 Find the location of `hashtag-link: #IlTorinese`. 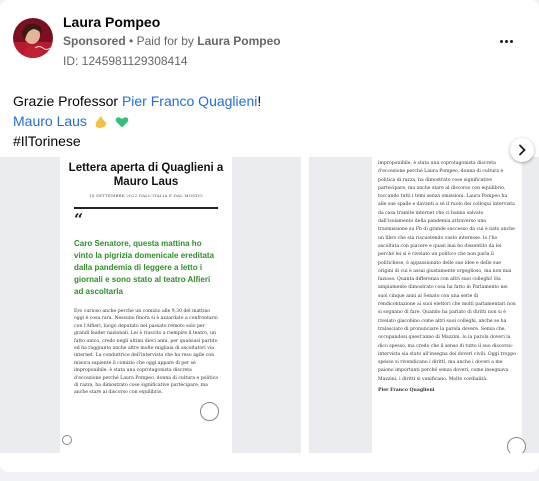

hashtag-link: #IlTorinese is located at coordinates (47, 141).